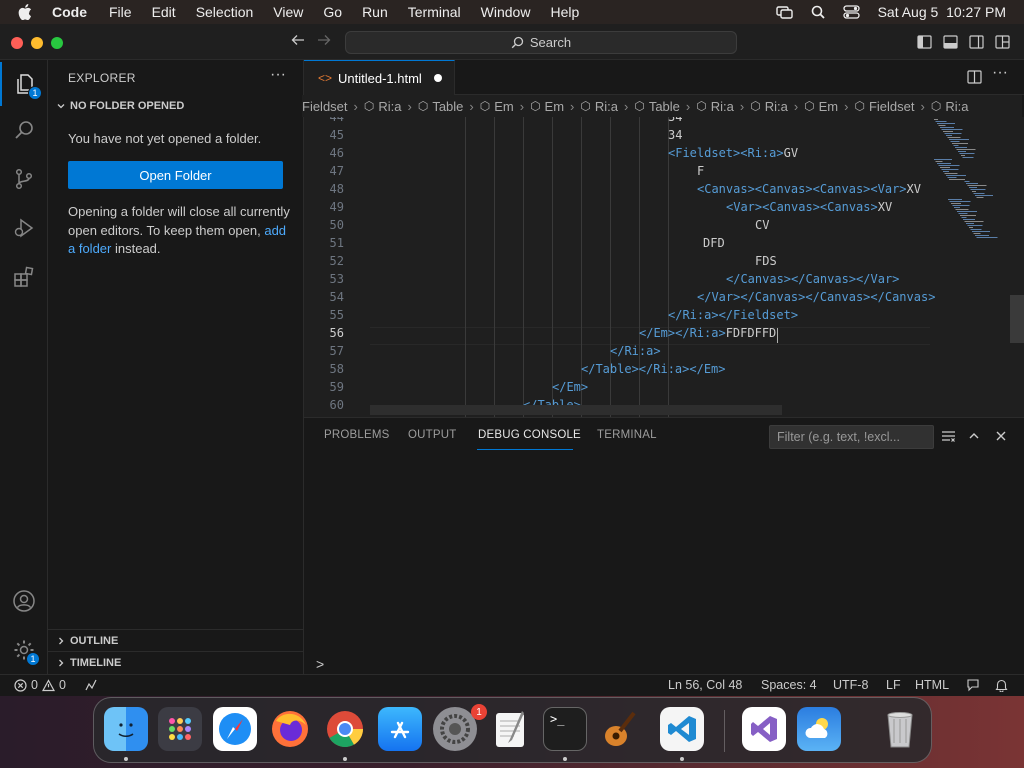 Image resolution: width=1024 pixels, height=768 pixels. I want to click on screen-mirroring-icon, so click(784, 12).